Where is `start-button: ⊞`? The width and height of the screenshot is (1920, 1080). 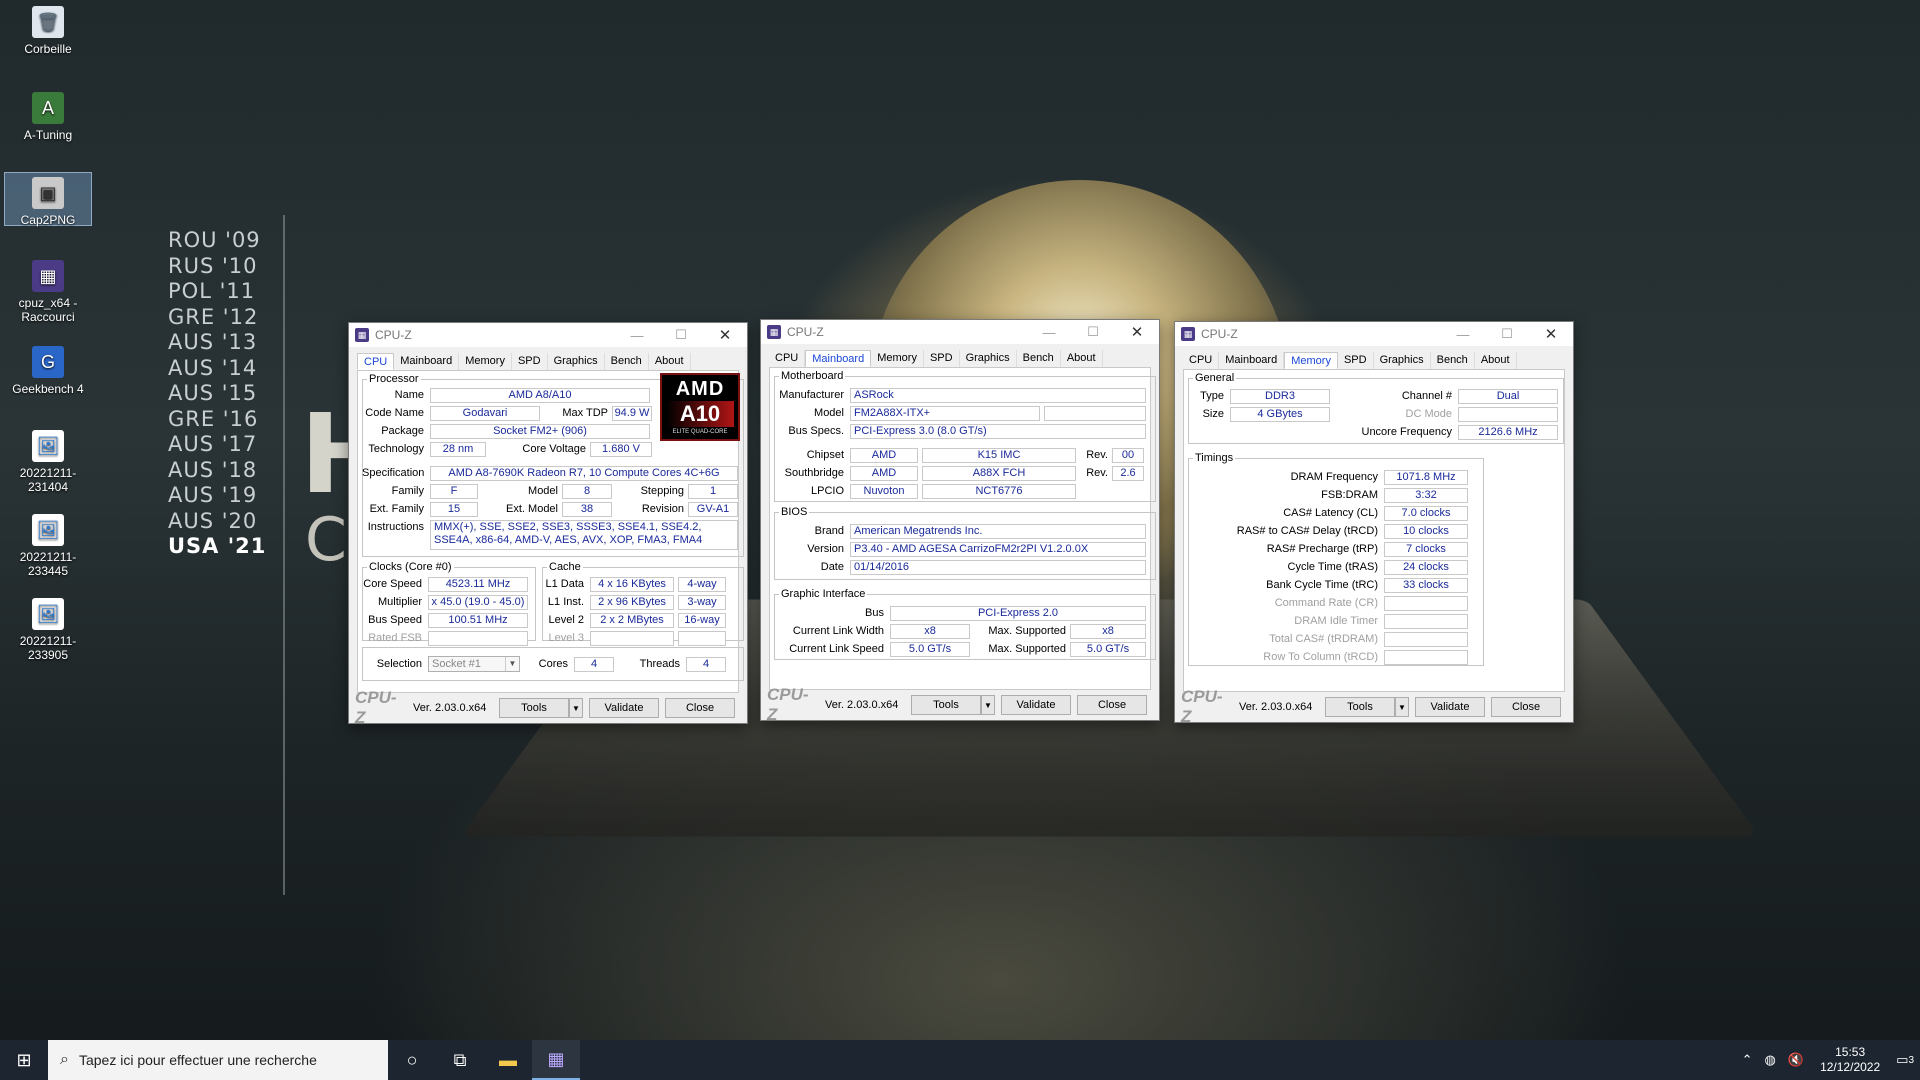
start-button: ⊞ is located at coordinates (24, 1060).